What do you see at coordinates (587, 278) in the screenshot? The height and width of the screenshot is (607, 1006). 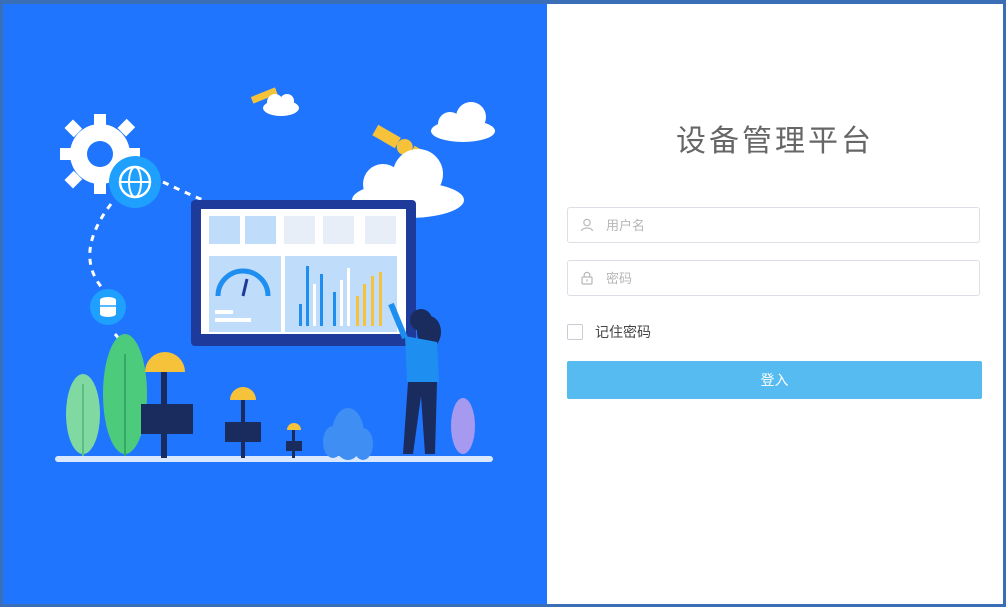 I see `lock-icon` at bounding box center [587, 278].